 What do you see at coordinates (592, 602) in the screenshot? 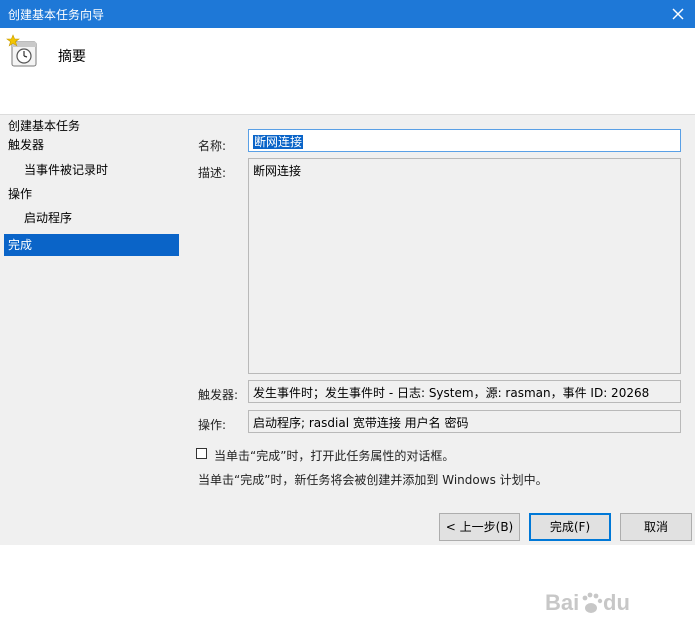
I see `baidu-paw-icon` at bounding box center [592, 602].